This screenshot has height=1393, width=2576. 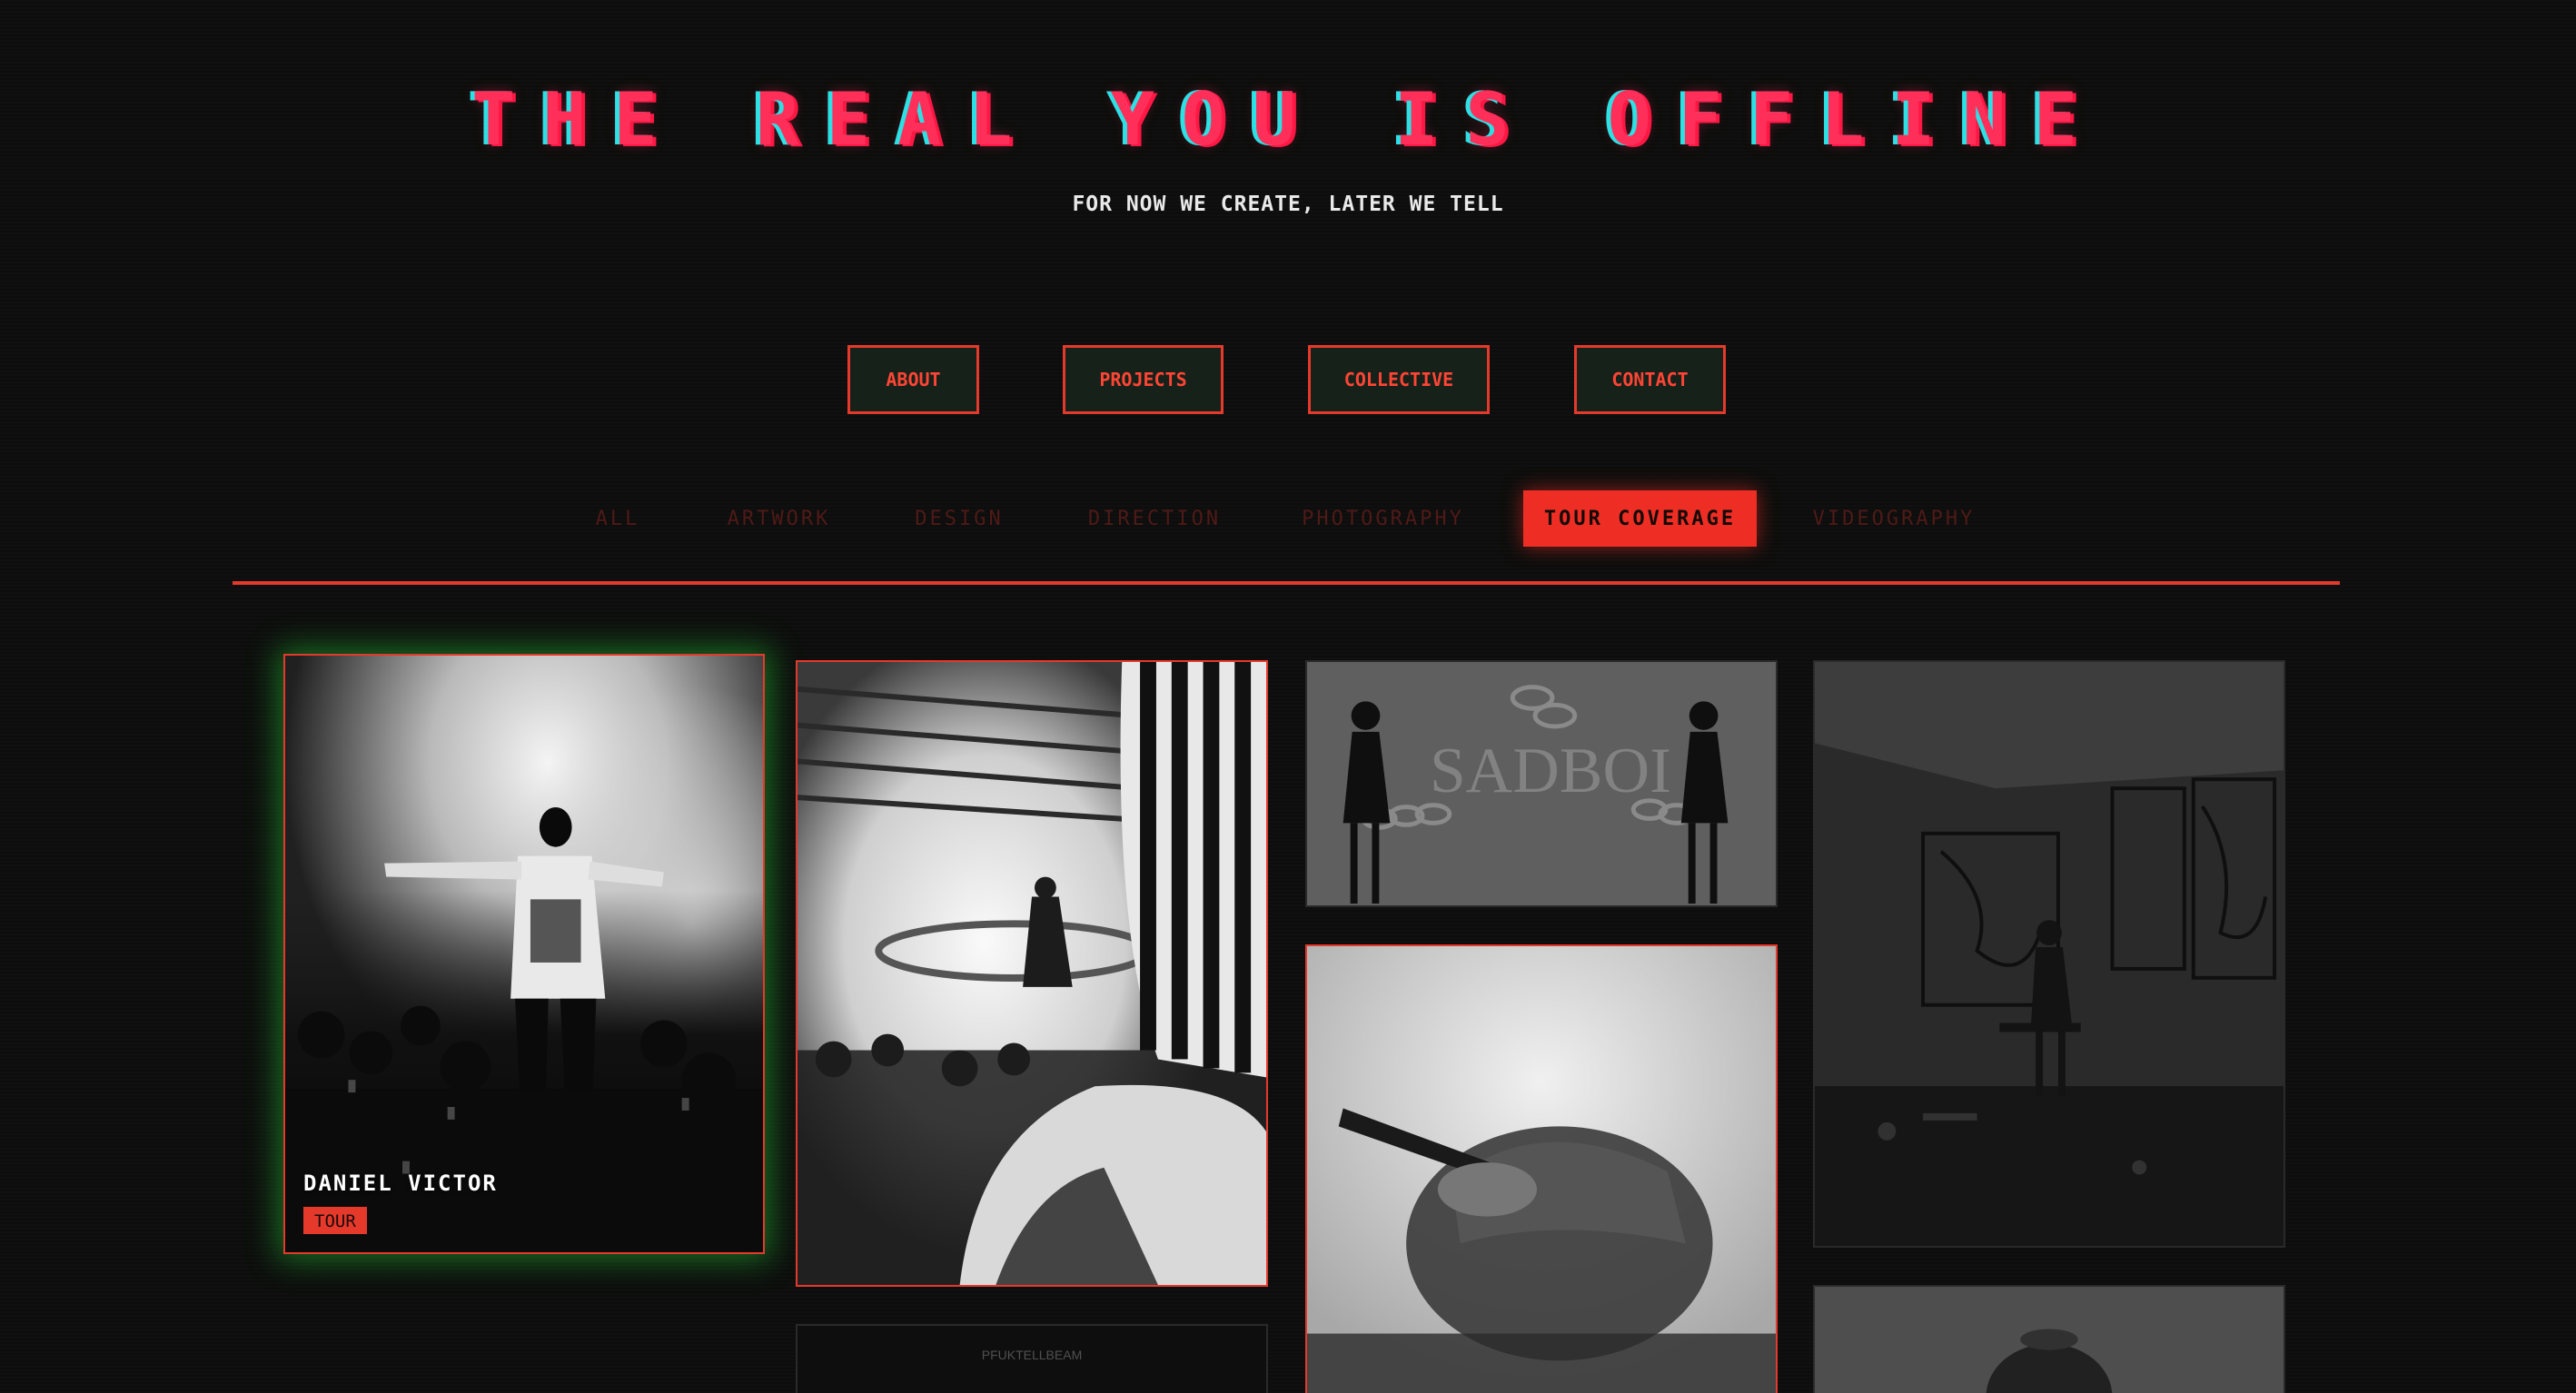 What do you see at coordinates (1382, 518) in the screenshot?
I see `filter-tab-photography: PHOTOGRAPHY` at bounding box center [1382, 518].